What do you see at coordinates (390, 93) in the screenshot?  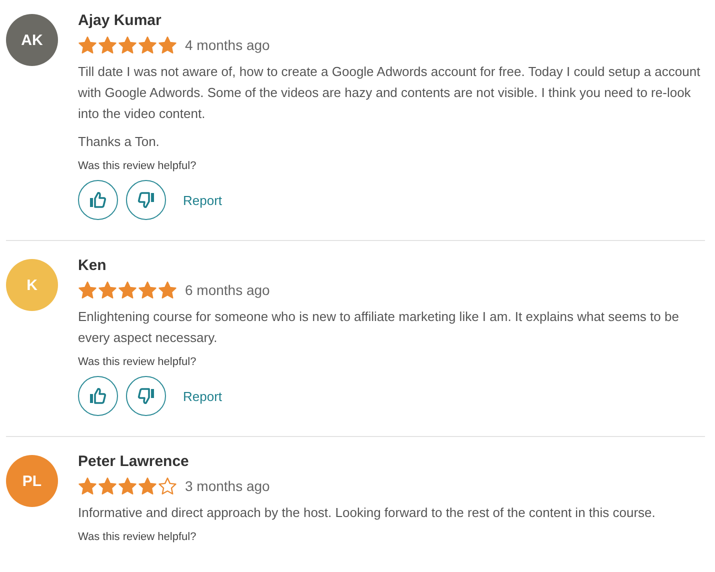 I see `review-text: Till date I was not aware of, how to create a Google Adwords account for free. Today I could setup a account with Google Adwords. Some of the videos are hazy and contents are not visible. I think you need to re-look into the video content.` at bounding box center [390, 93].